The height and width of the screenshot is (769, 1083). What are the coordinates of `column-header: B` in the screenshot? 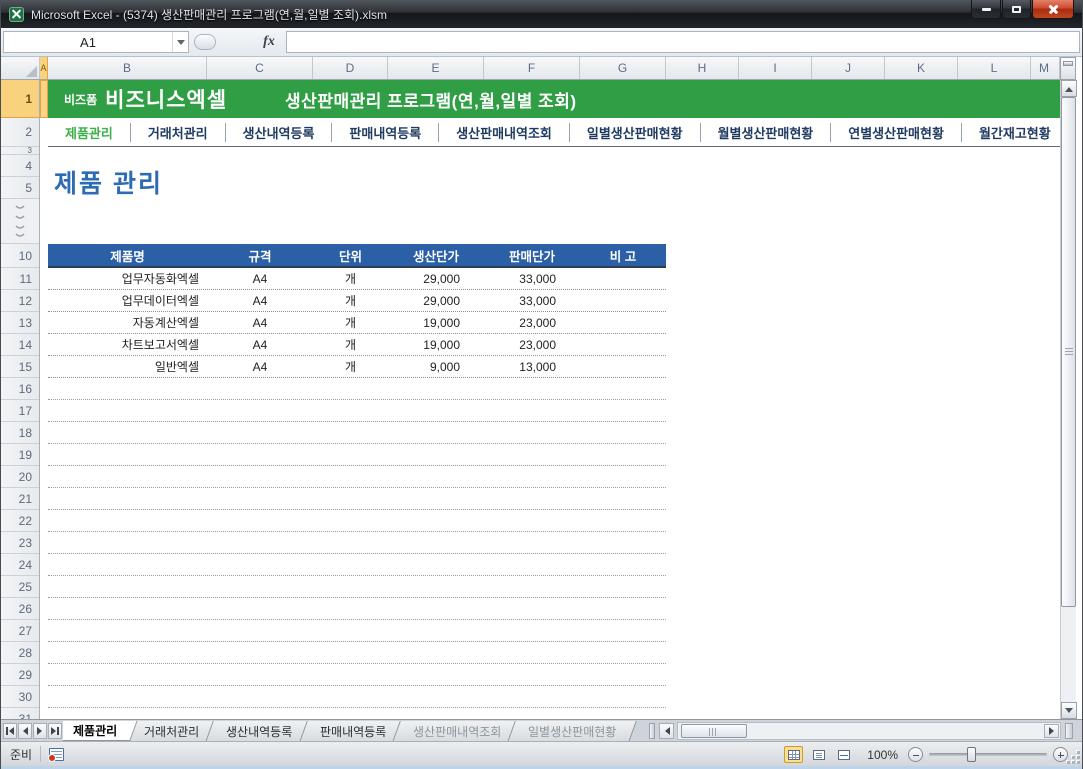 It's located at (127, 68).